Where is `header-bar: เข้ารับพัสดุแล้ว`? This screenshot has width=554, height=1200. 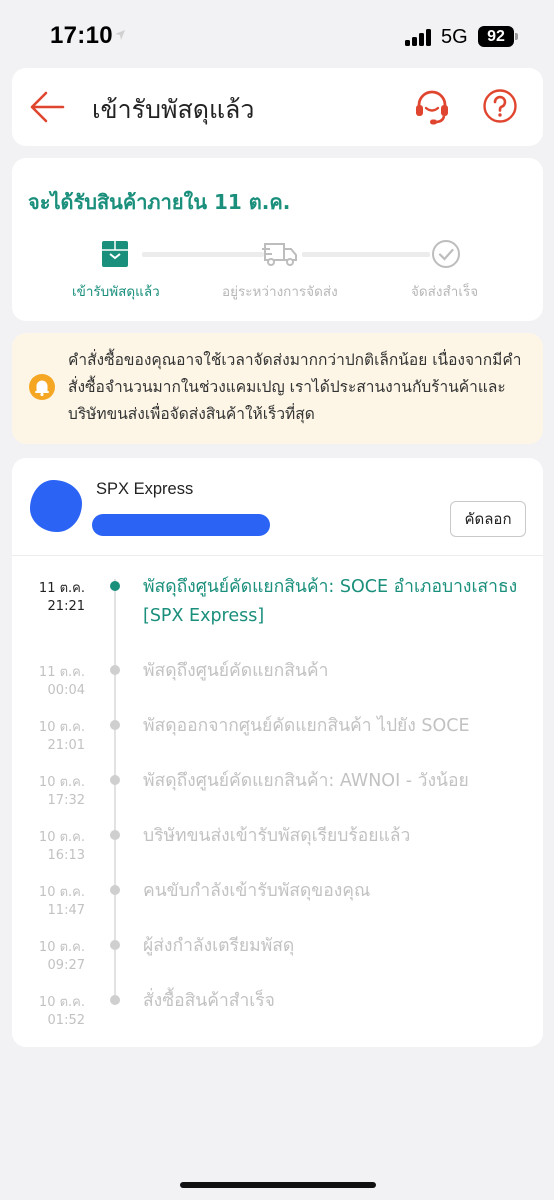 header-bar: เข้ารับพัสดุแล้ว is located at coordinates (277, 107).